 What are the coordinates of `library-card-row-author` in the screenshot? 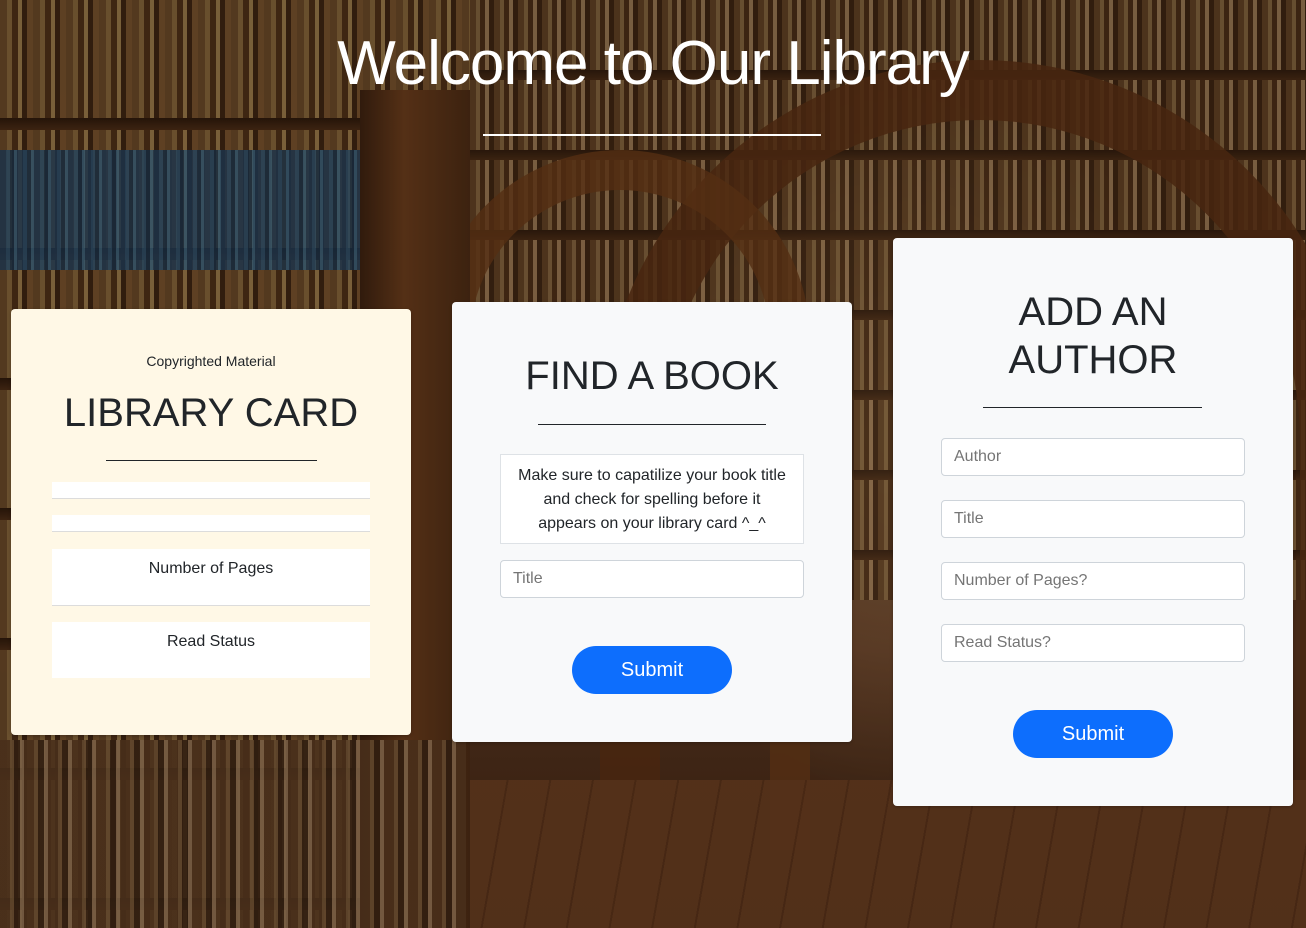 It's located at (211, 523).